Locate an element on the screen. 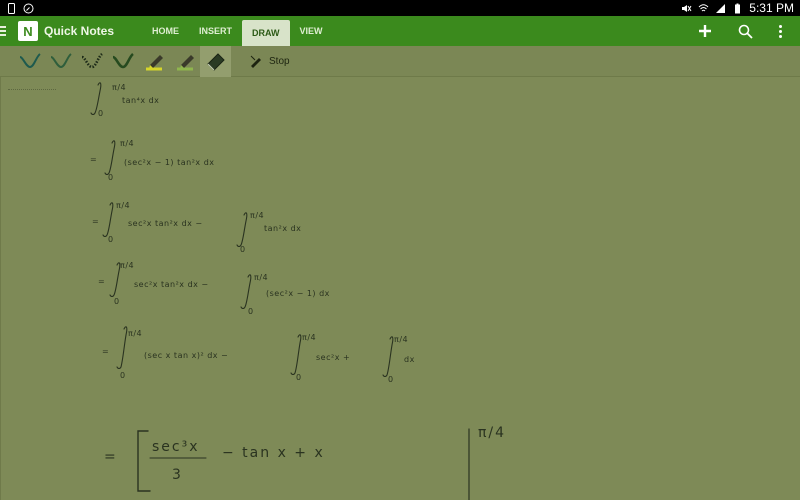 Image resolution: width=800 pixels, height=500 pixels. overflow-menu-icon is located at coordinates (780, 31).